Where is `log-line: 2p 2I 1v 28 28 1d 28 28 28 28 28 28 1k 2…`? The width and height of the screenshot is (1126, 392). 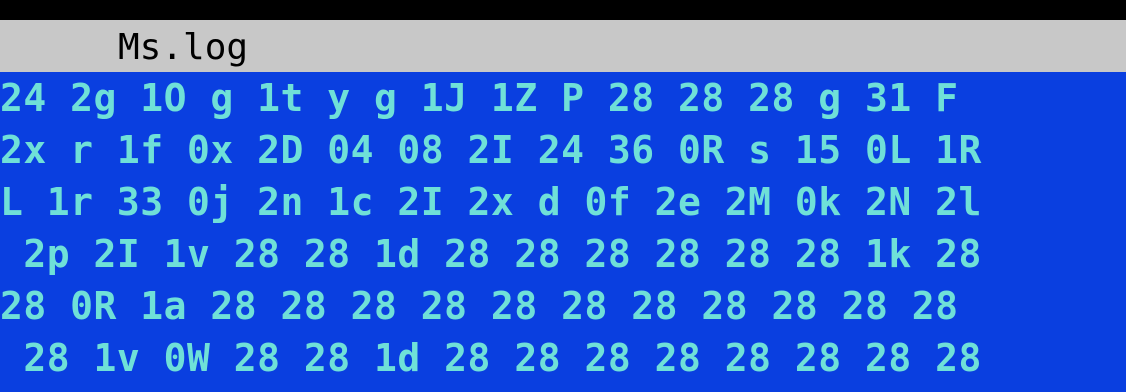
log-line: 2p 2I 1v 28 28 1d 28 28 28 28 28 28 1k 2… is located at coordinates (491, 254).